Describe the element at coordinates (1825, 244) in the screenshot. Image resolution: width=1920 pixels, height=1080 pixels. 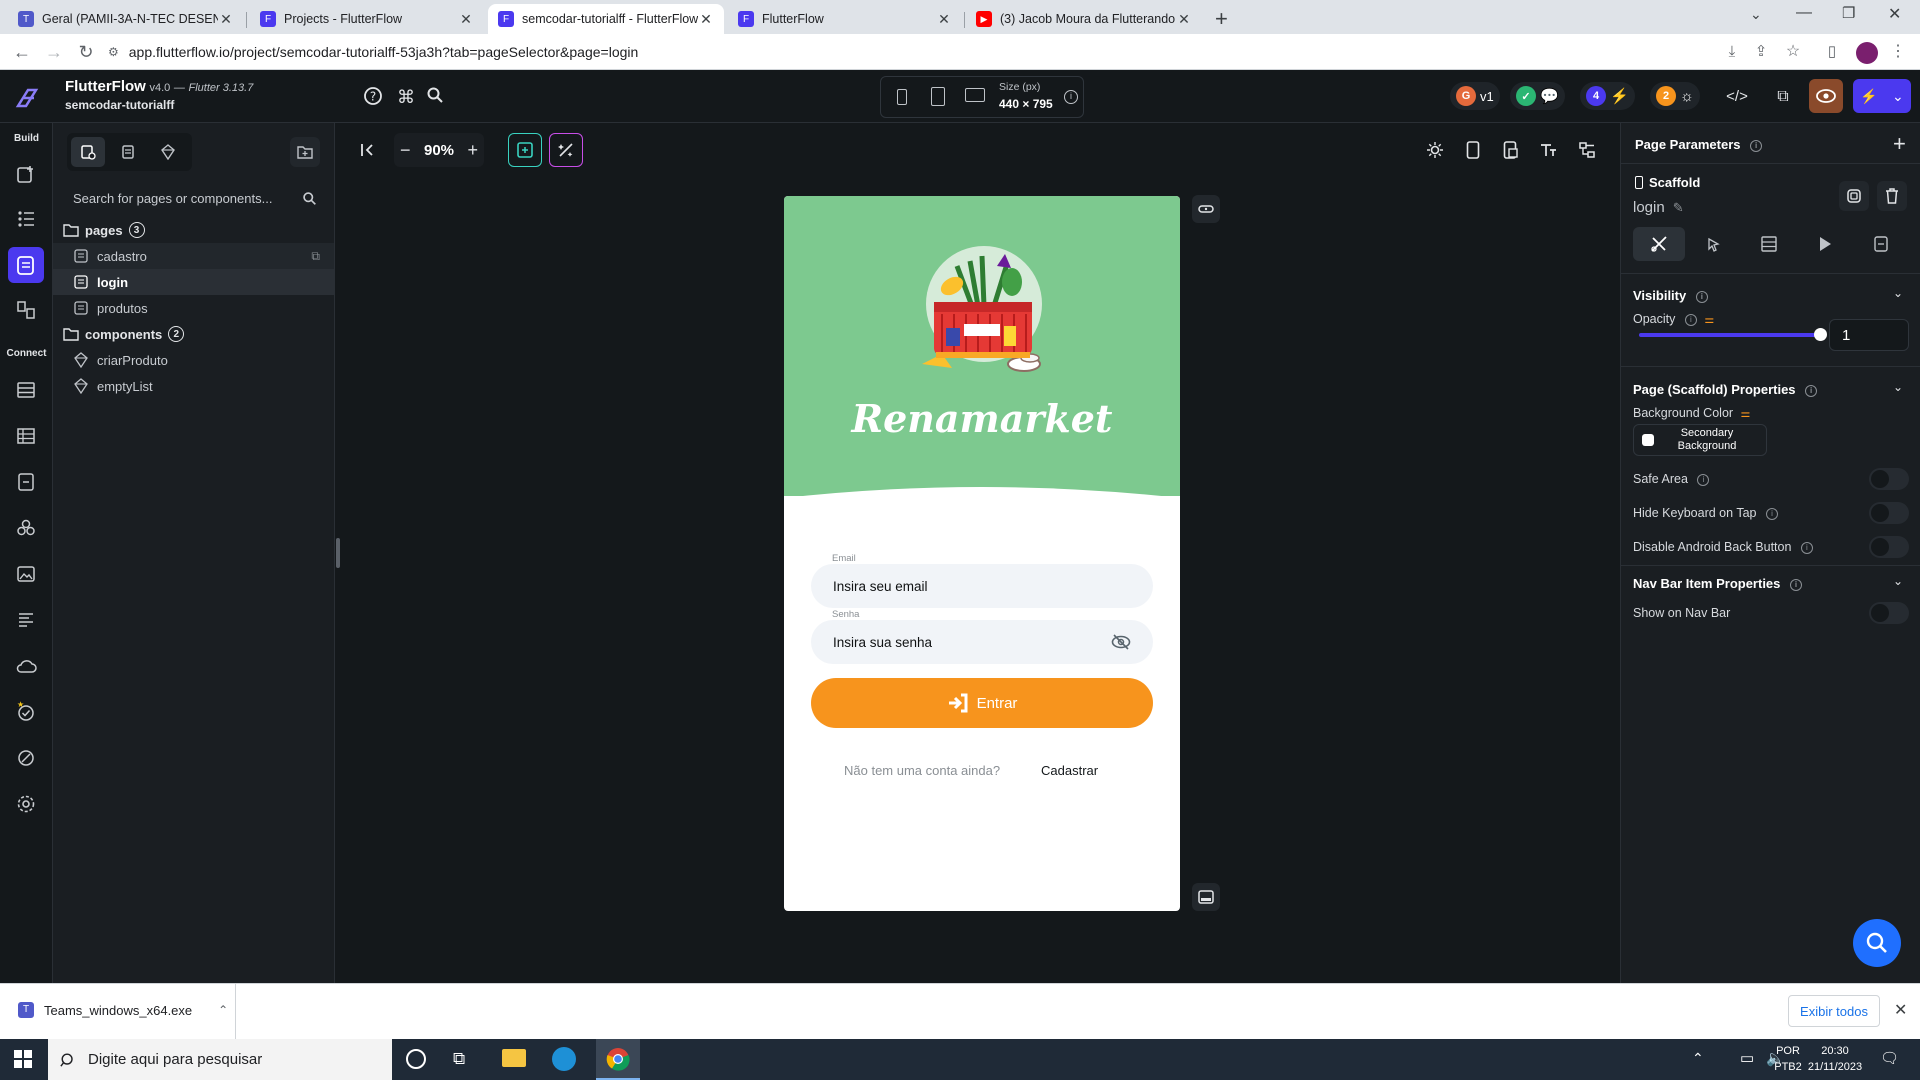
I see `tab-animations` at that location.